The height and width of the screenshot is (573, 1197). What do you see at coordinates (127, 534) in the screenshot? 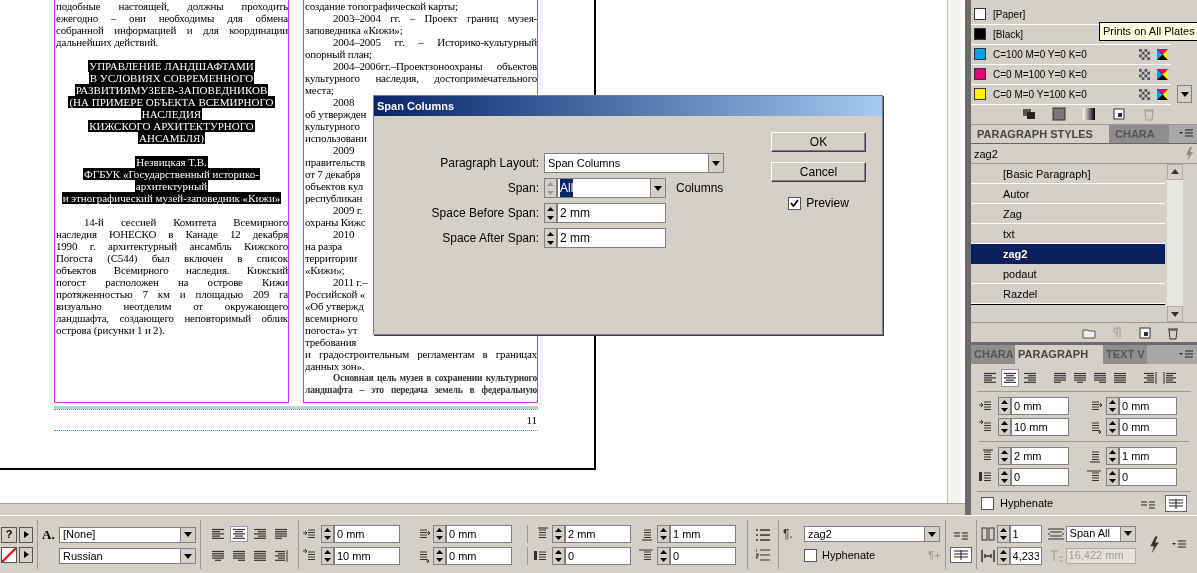
I see `dropdown: [None]` at bounding box center [127, 534].